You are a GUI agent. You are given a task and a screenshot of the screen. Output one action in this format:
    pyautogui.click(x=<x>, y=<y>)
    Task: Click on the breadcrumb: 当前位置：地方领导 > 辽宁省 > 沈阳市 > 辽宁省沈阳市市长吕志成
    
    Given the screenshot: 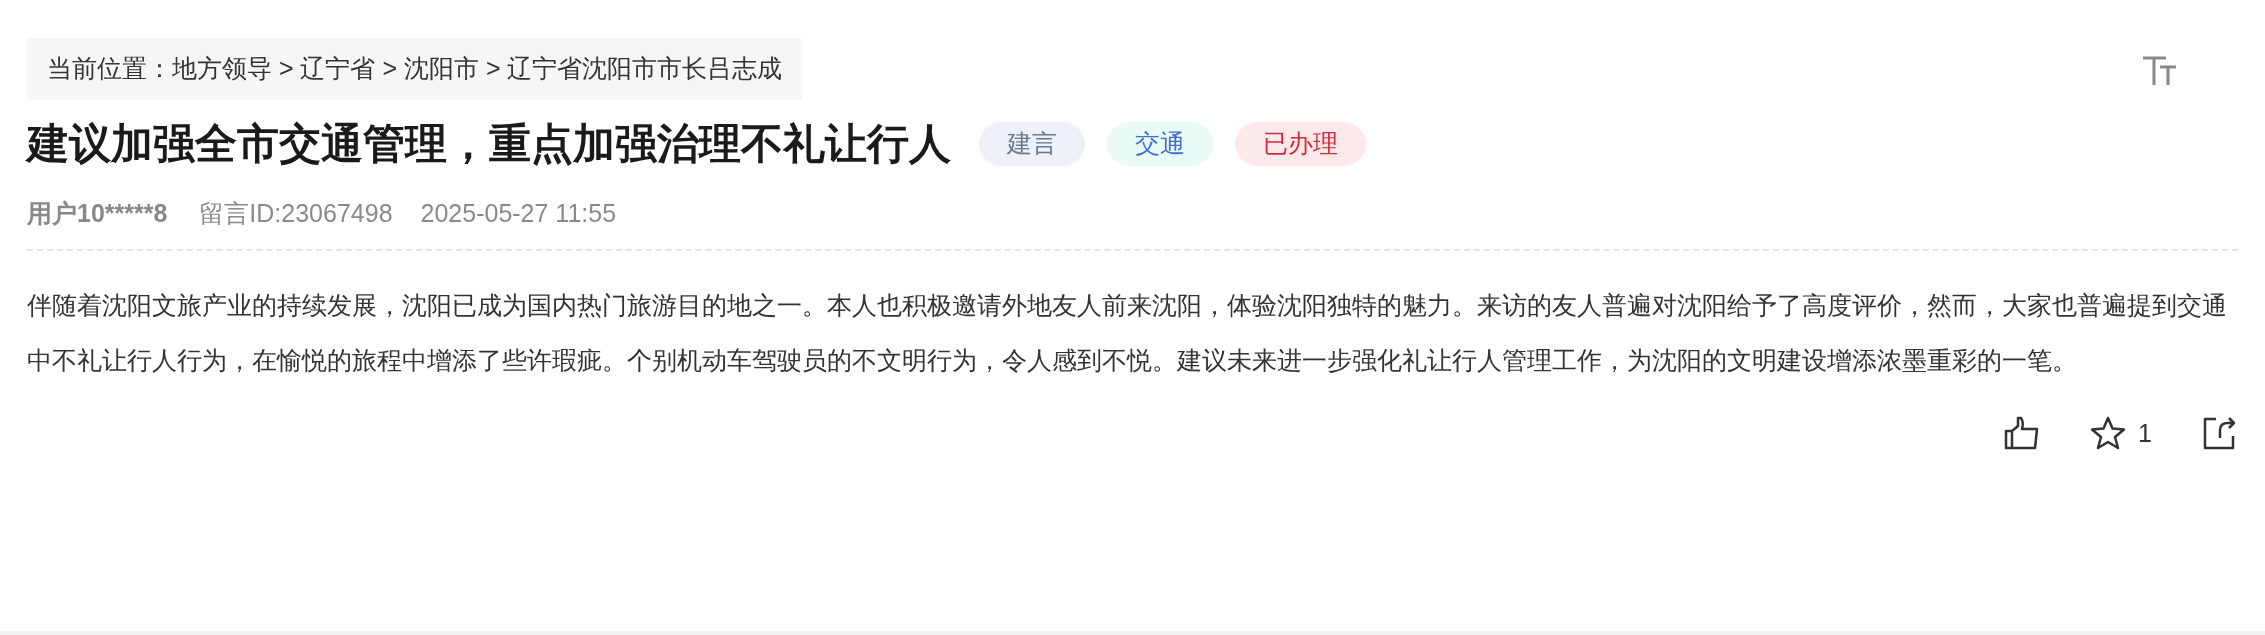 What is the action you would take?
    pyautogui.click(x=415, y=69)
    